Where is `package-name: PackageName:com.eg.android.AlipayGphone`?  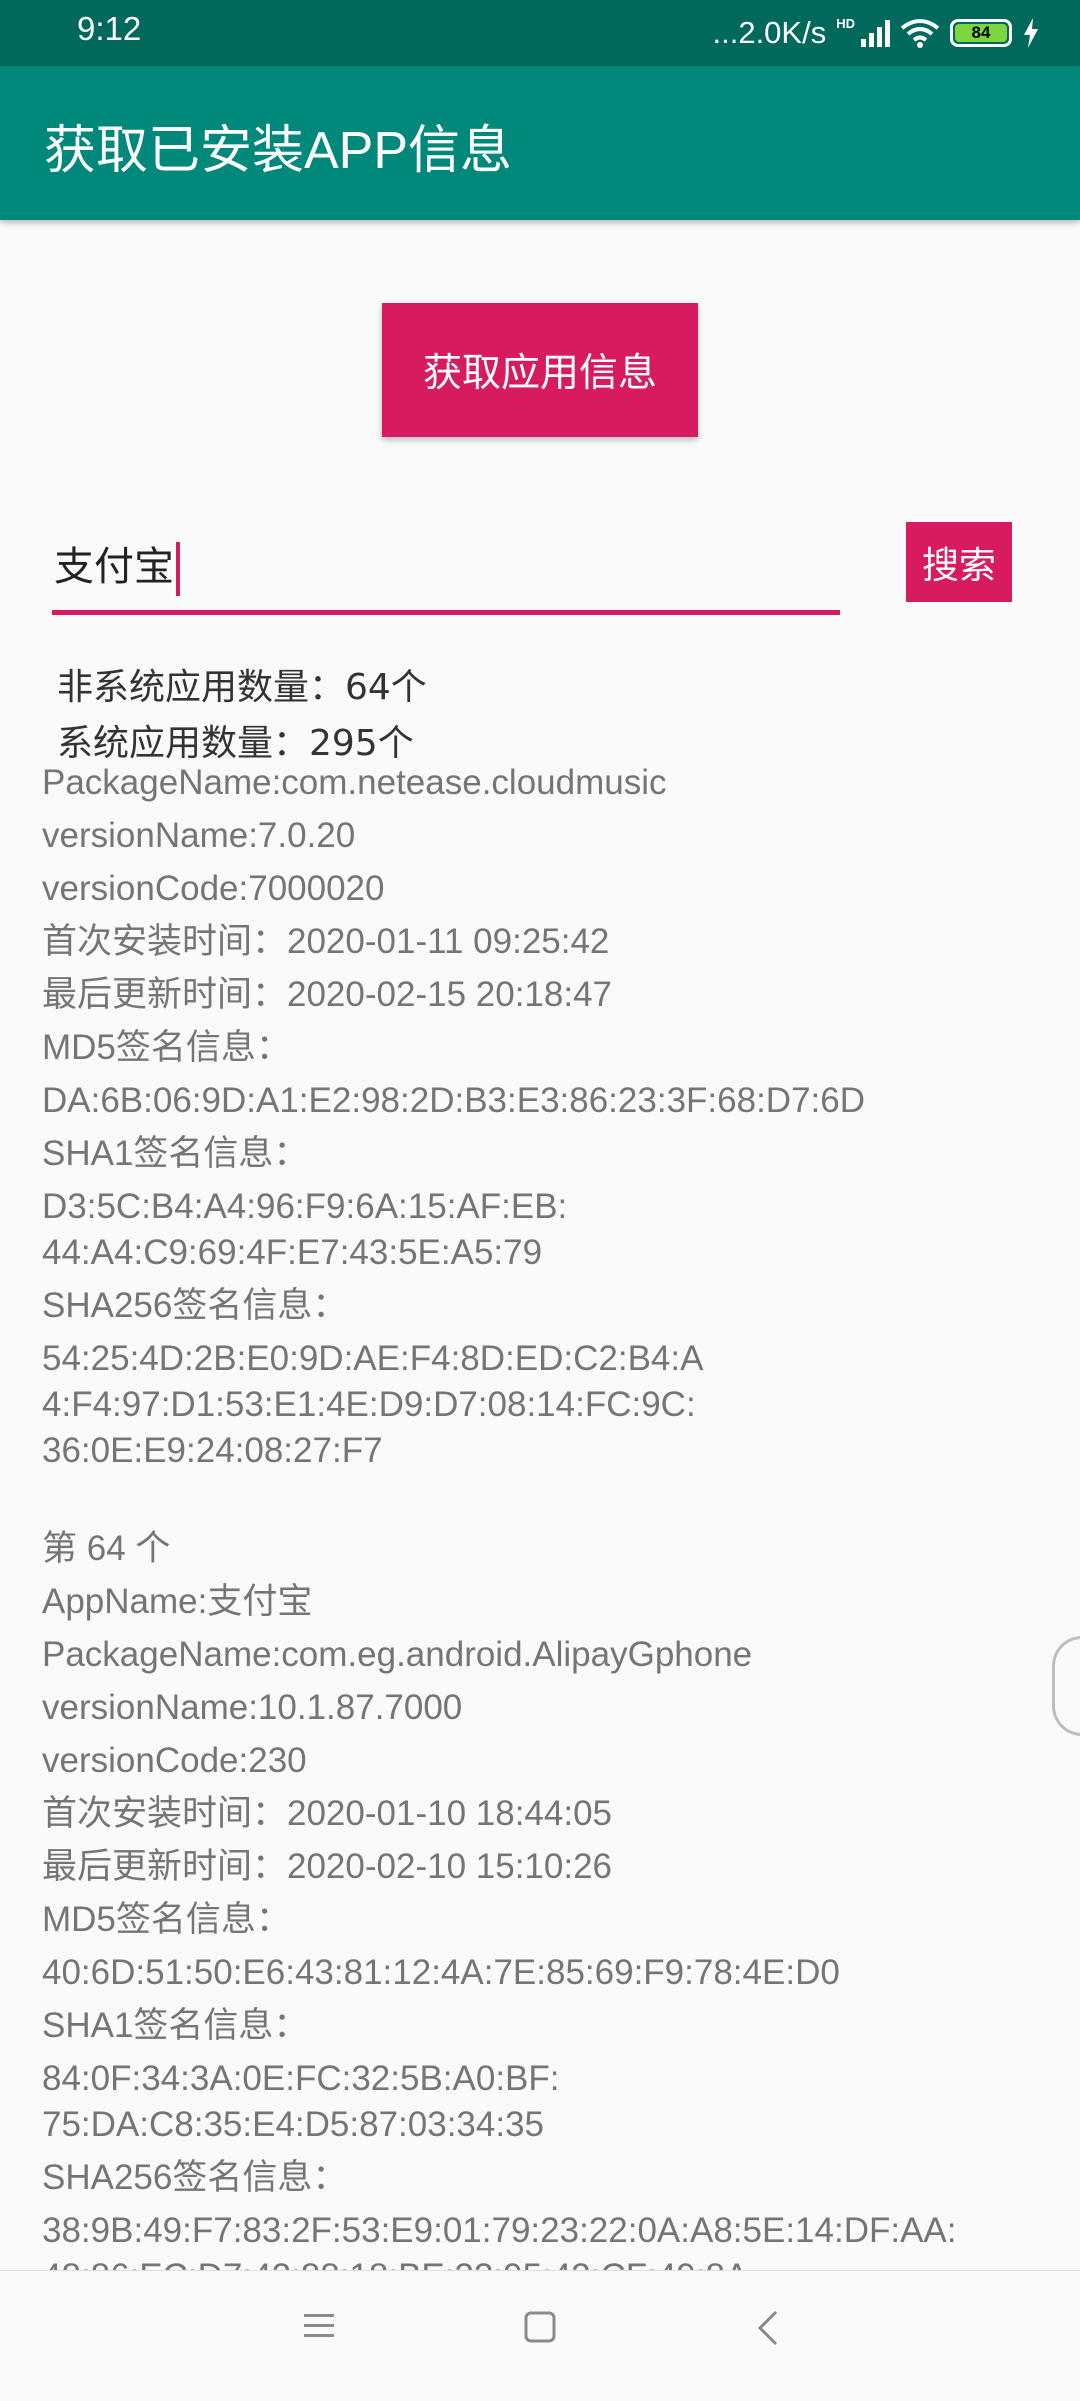 package-name: PackageName:com.eg.android.AlipayGphone is located at coordinates (397, 1654).